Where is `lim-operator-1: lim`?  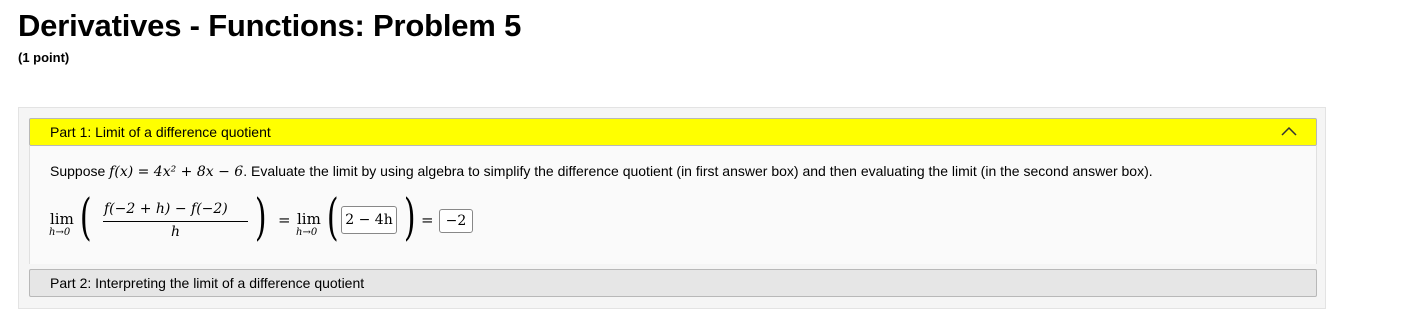
lim-operator-1: lim is located at coordinates (62, 219).